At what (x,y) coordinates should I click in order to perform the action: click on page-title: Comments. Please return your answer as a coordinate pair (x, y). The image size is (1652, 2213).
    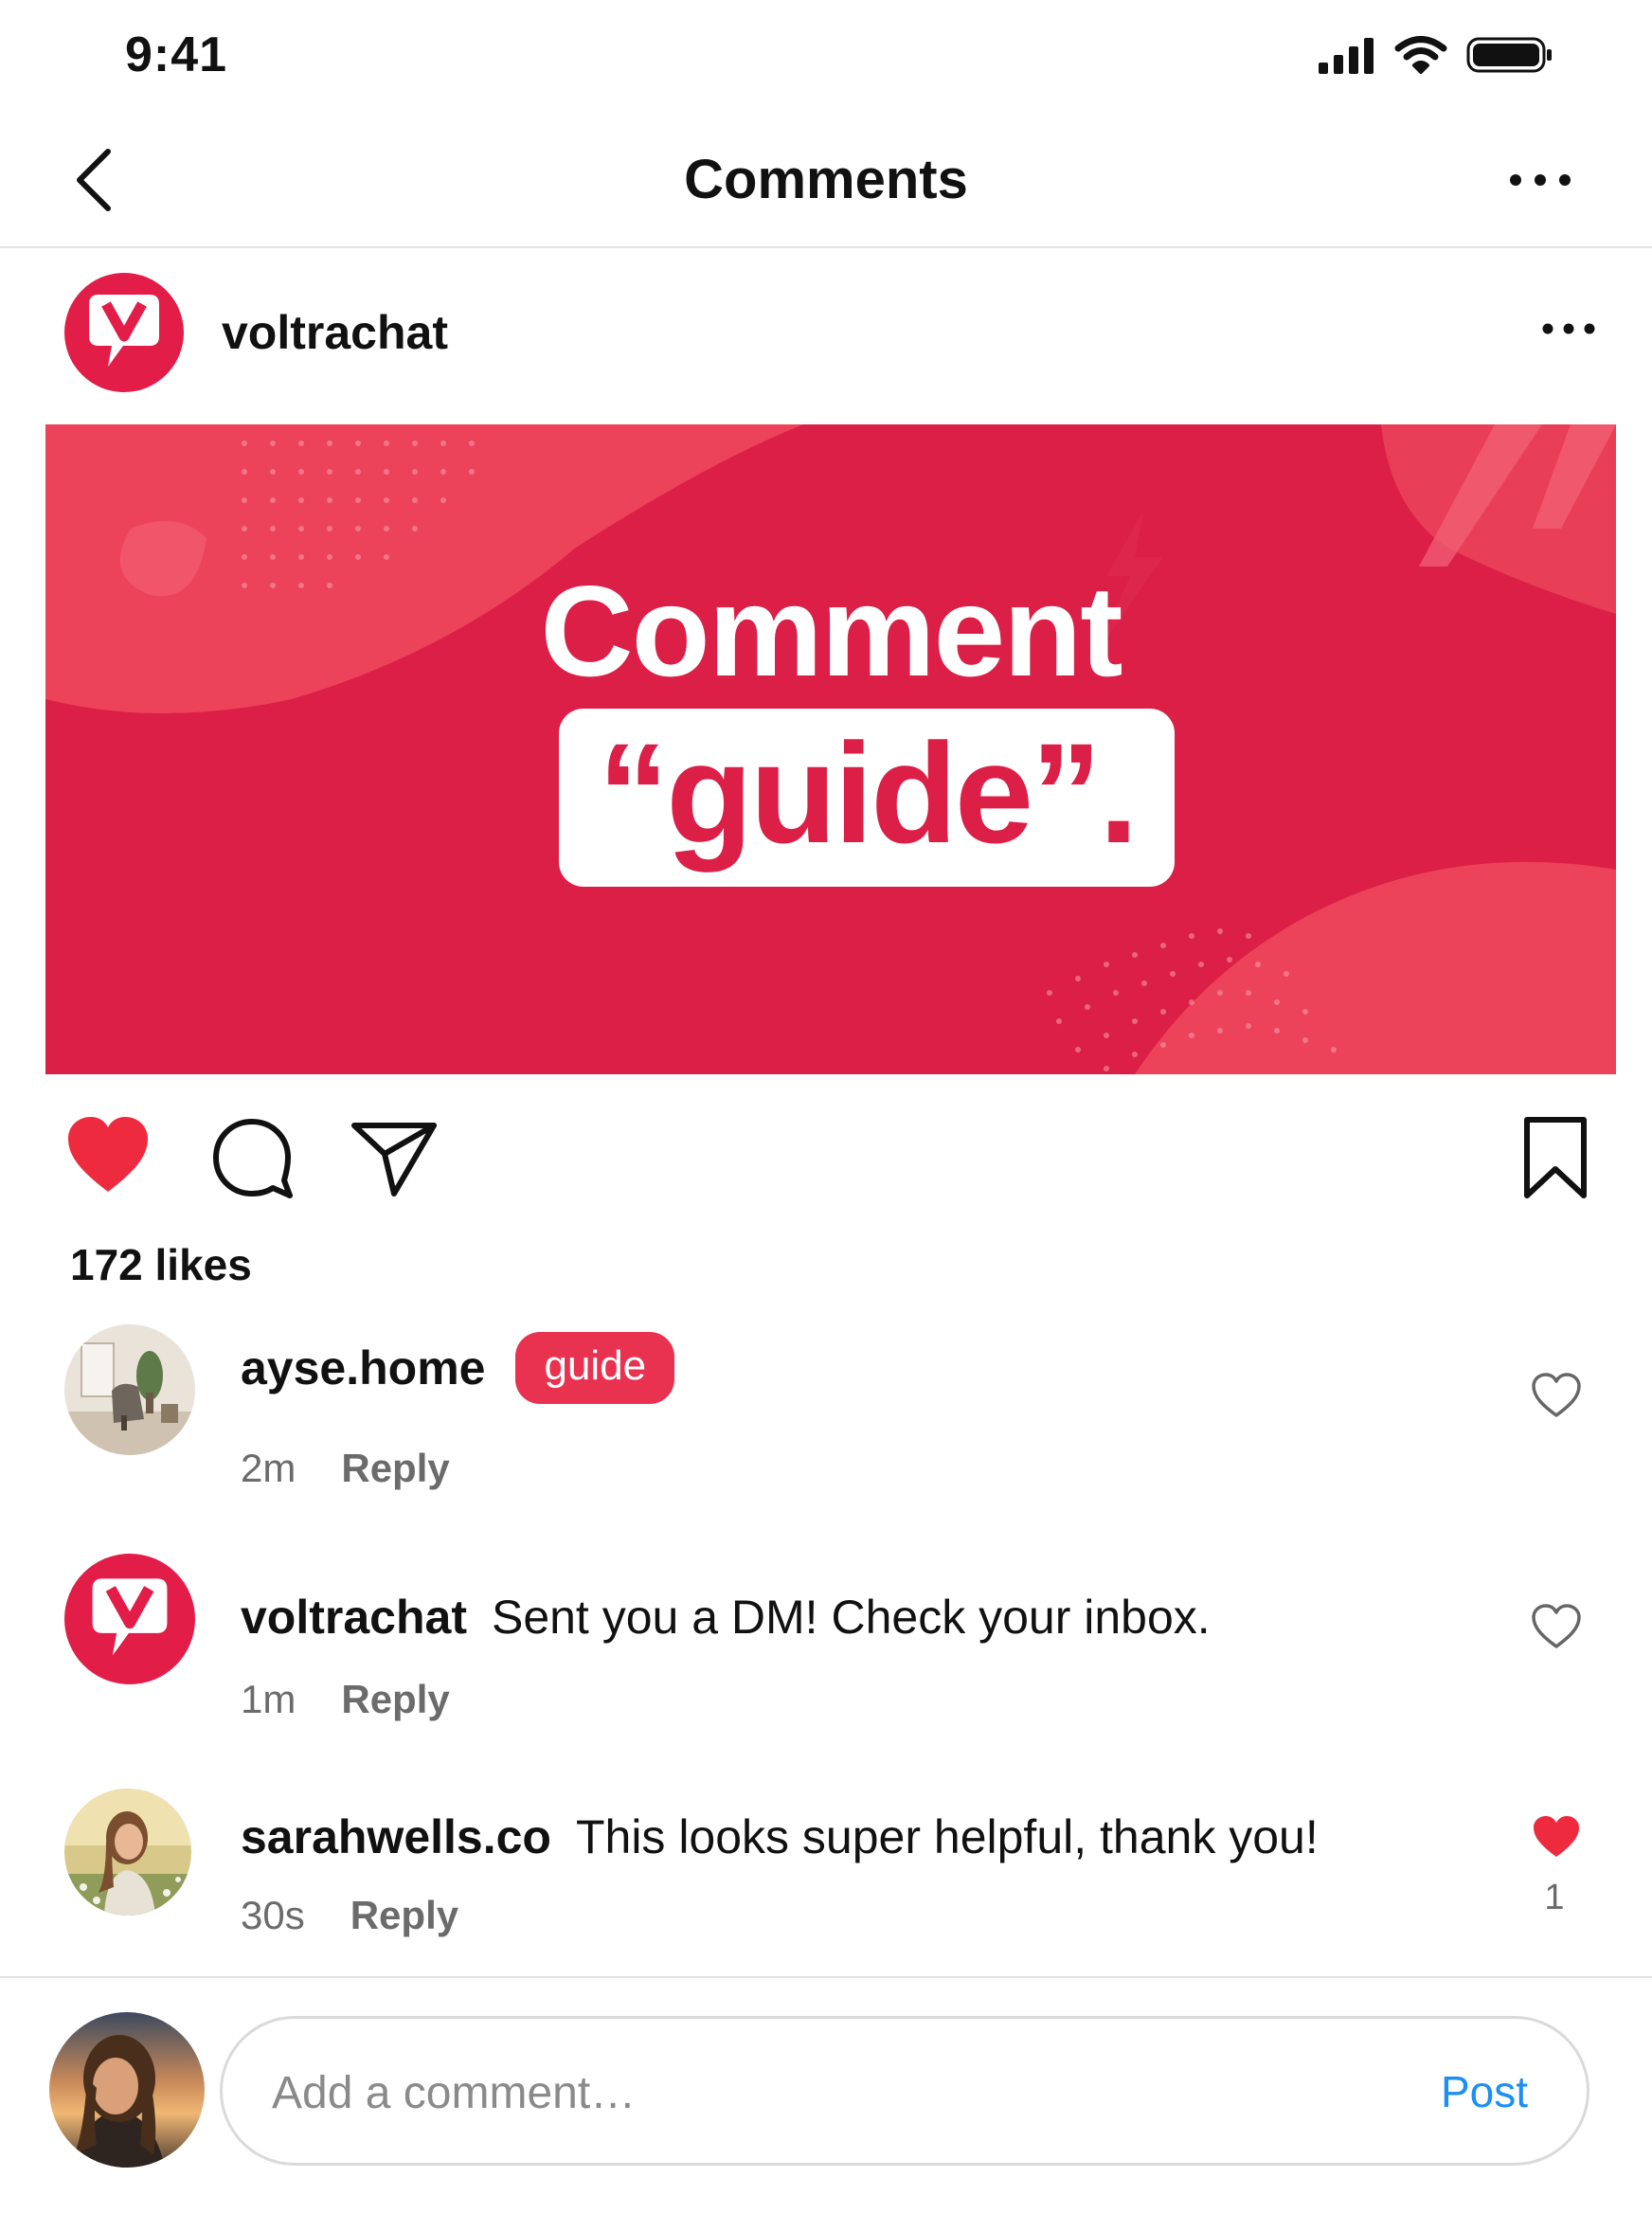
    Looking at the image, I should click on (826, 179).